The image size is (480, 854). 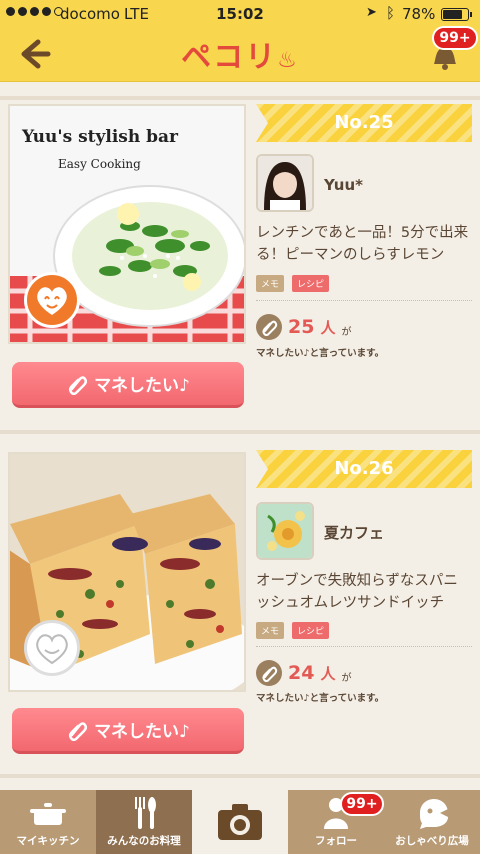 I want to click on app-logo: ペコリ♨, so click(x=240, y=54).